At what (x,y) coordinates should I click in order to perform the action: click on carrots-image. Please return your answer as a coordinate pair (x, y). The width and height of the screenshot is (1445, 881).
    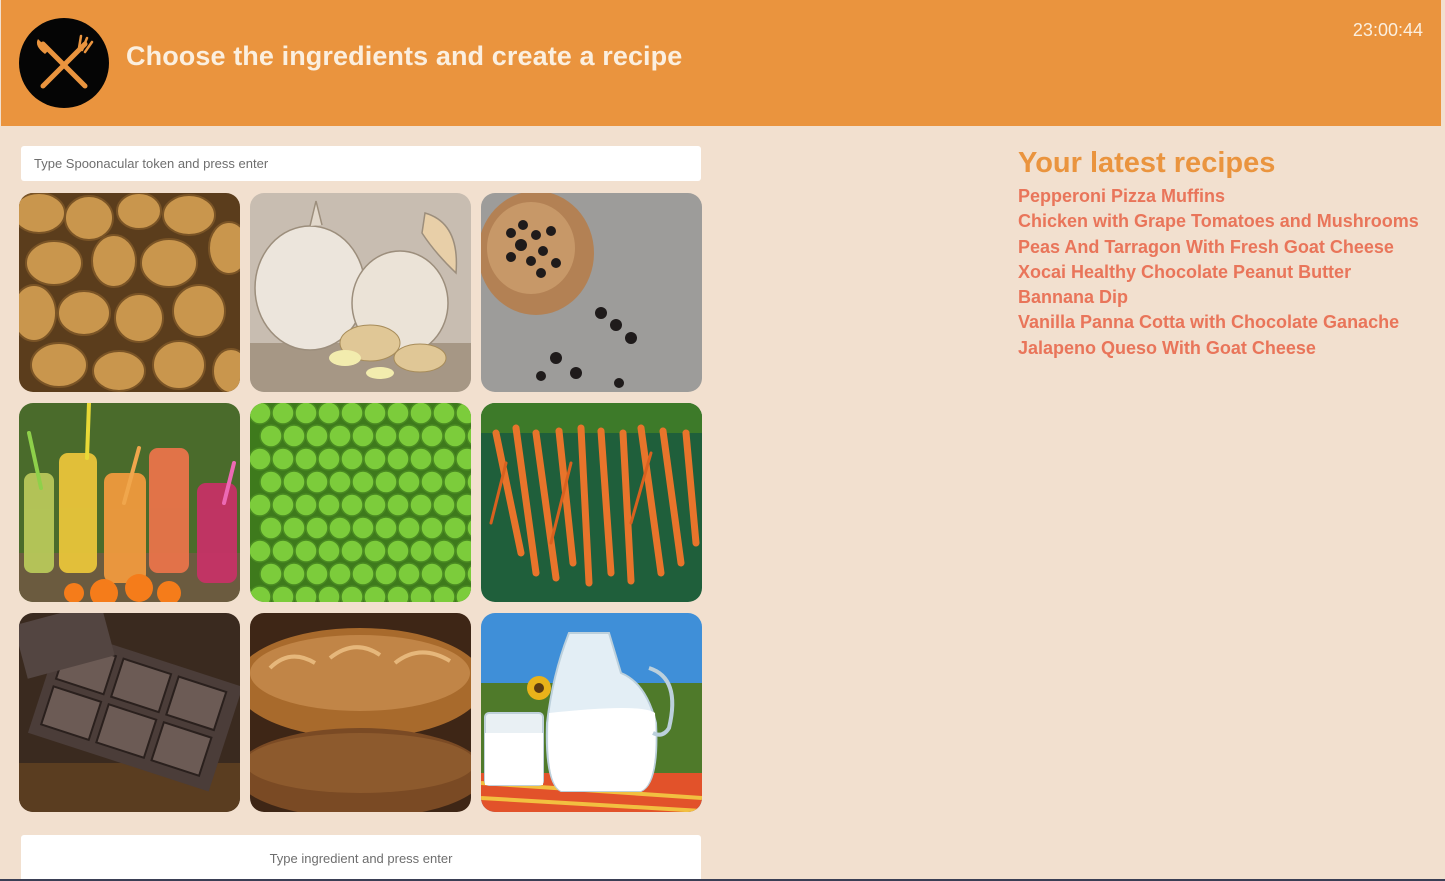
    Looking at the image, I should click on (591, 502).